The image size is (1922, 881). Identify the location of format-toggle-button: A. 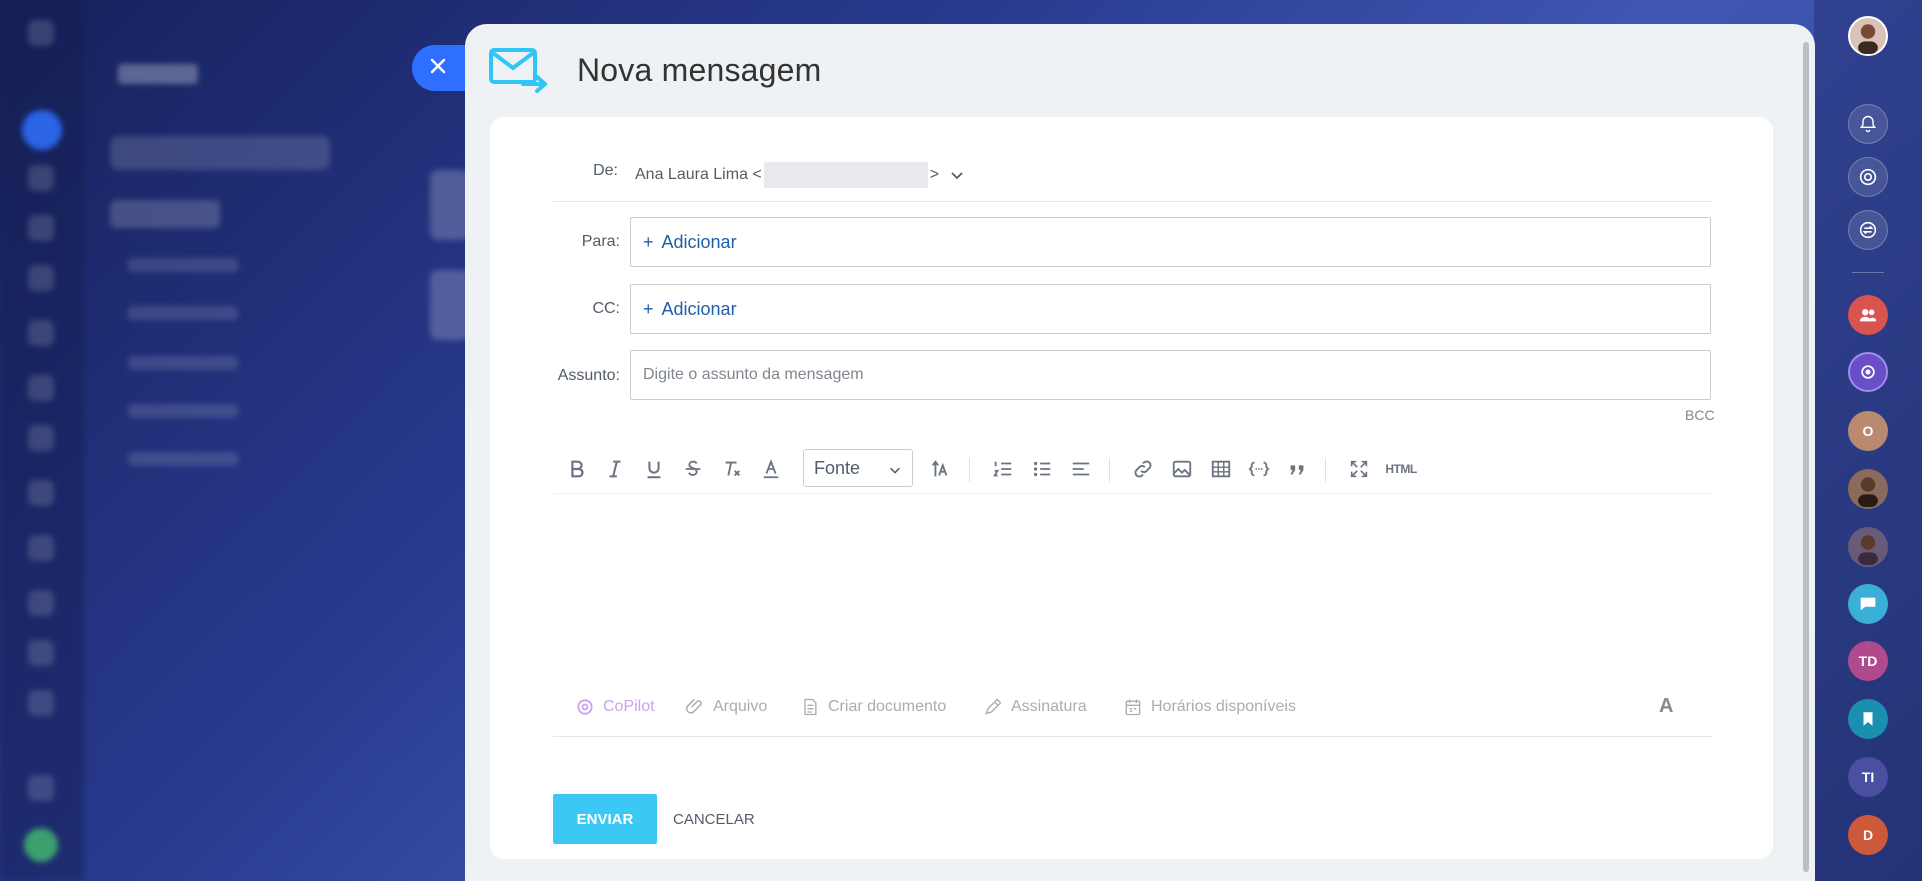
(1666, 706).